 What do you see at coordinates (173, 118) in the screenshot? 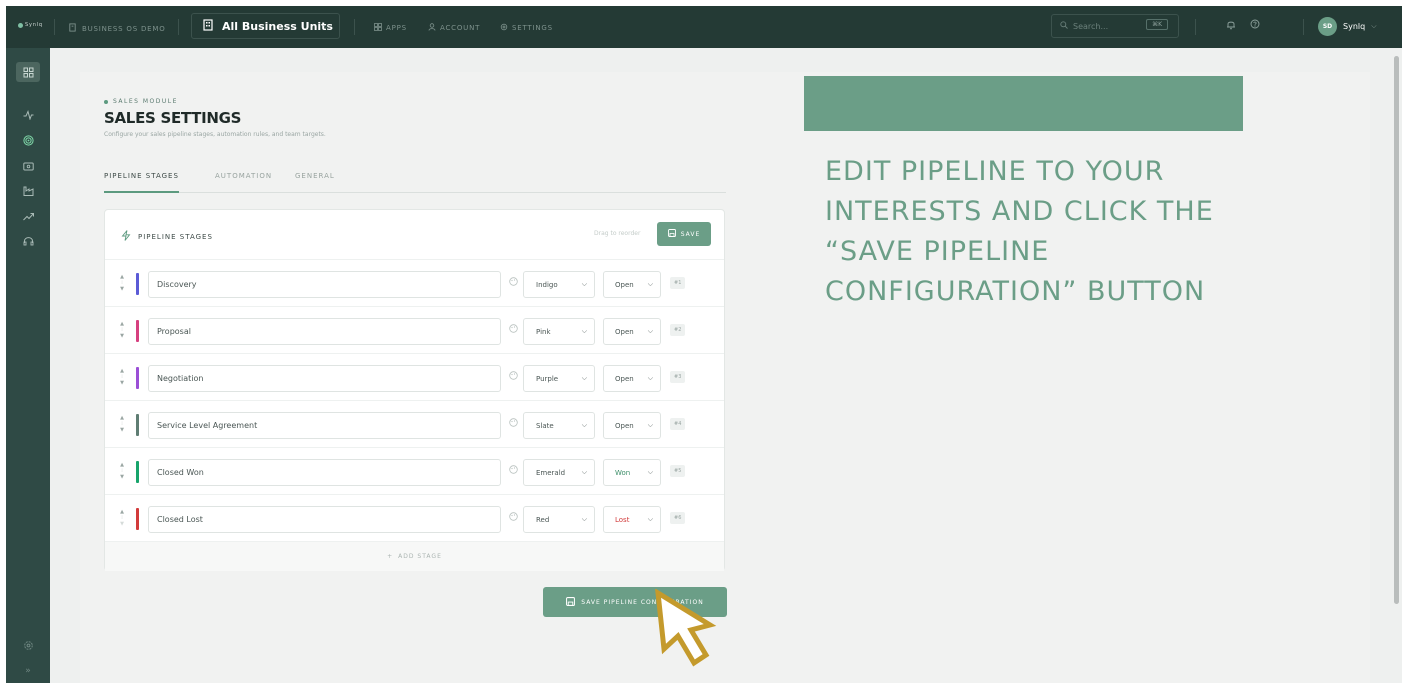
I see `page-title: SALES SETTINGS` at bounding box center [173, 118].